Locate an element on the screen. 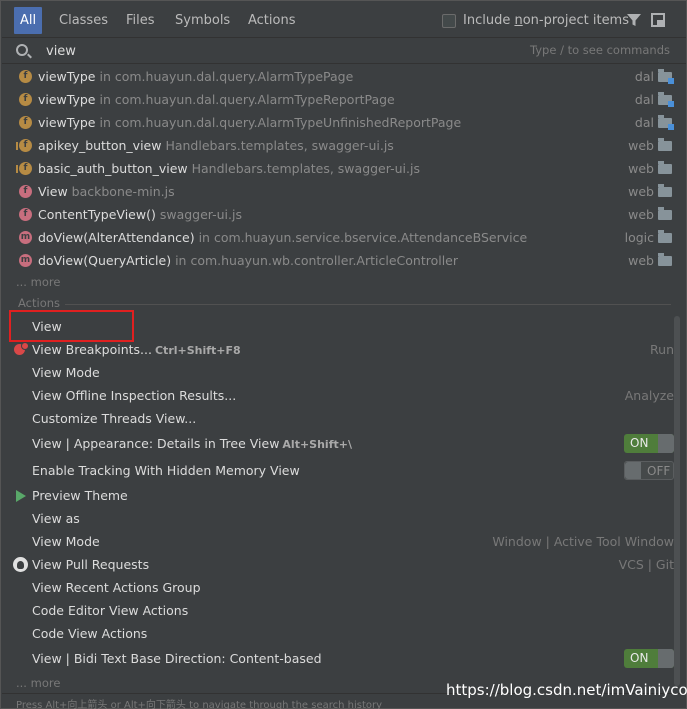 This screenshot has height=709, width=687. tab-all: All is located at coordinates (28, 20).